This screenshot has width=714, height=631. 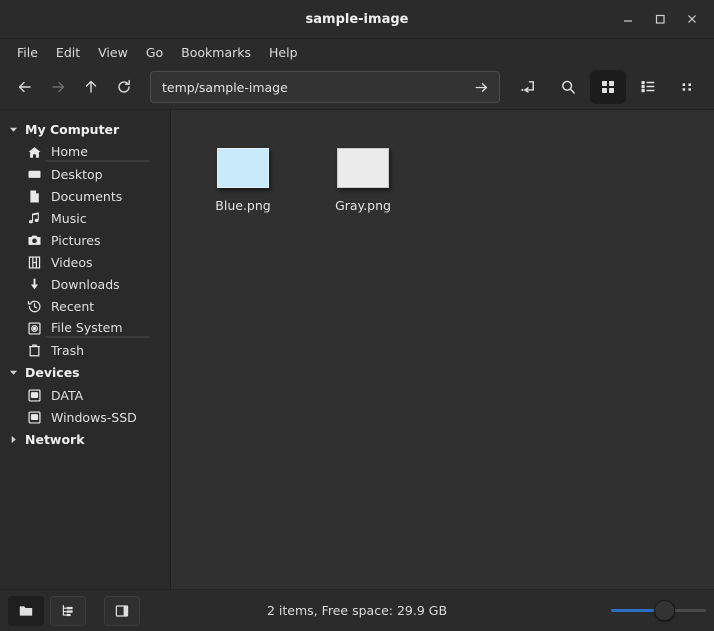 I want to click on up-button, so click(x=90, y=87).